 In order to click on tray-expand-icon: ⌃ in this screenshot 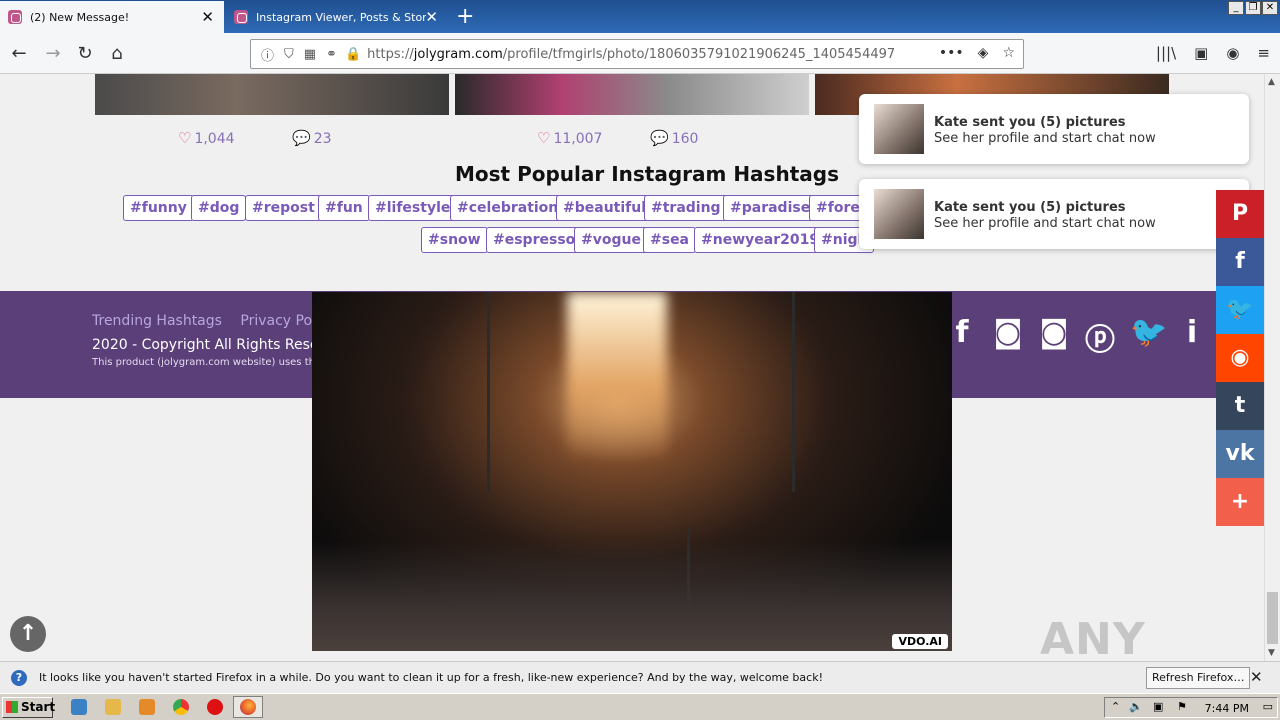, I will do `click(1115, 706)`.